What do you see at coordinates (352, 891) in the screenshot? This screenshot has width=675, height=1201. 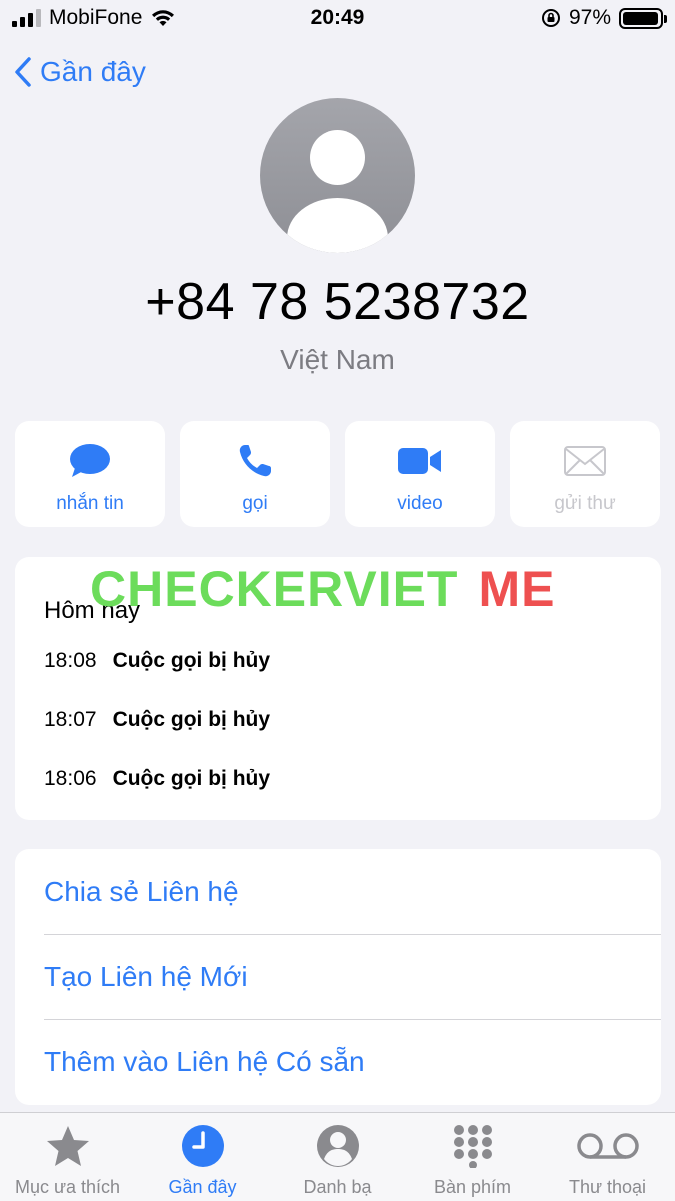 I see `share-contact-button: Chia sẻ Liên hệ` at bounding box center [352, 891].